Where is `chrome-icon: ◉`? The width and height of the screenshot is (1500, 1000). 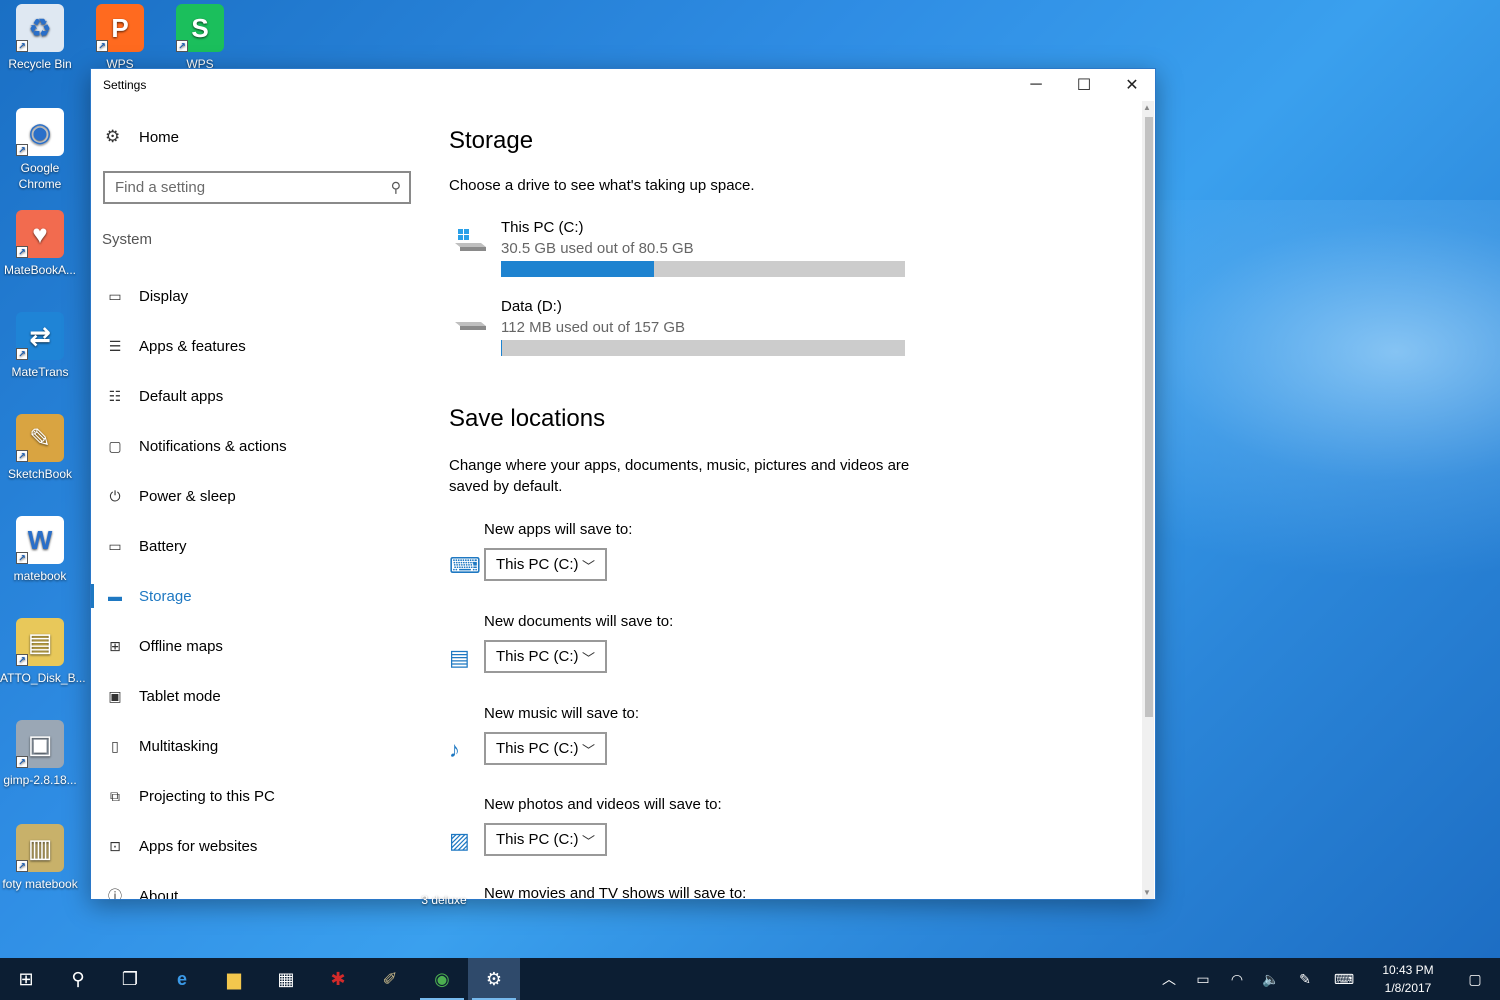
chrome-icon: ◉ is located at coordinates (442, 978).